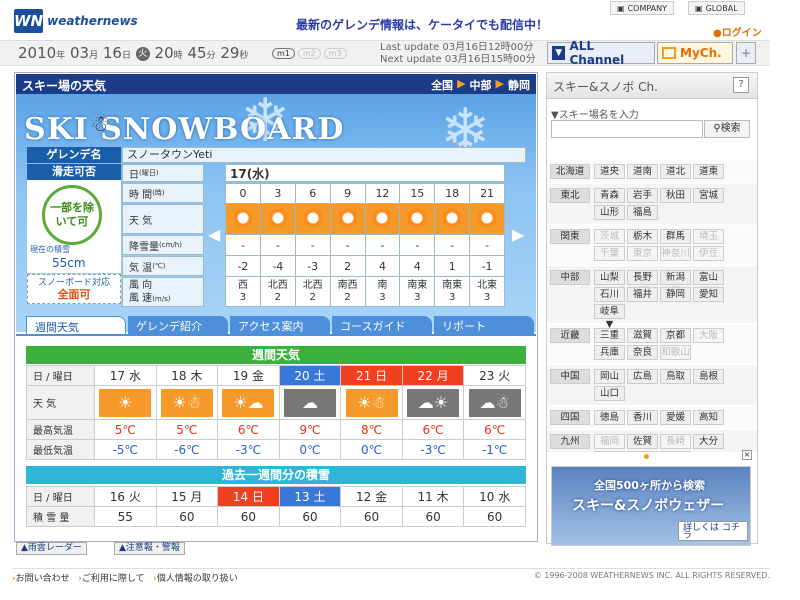  I want to click on weekly-weather-cell: ☀☃, so click(187, 402).